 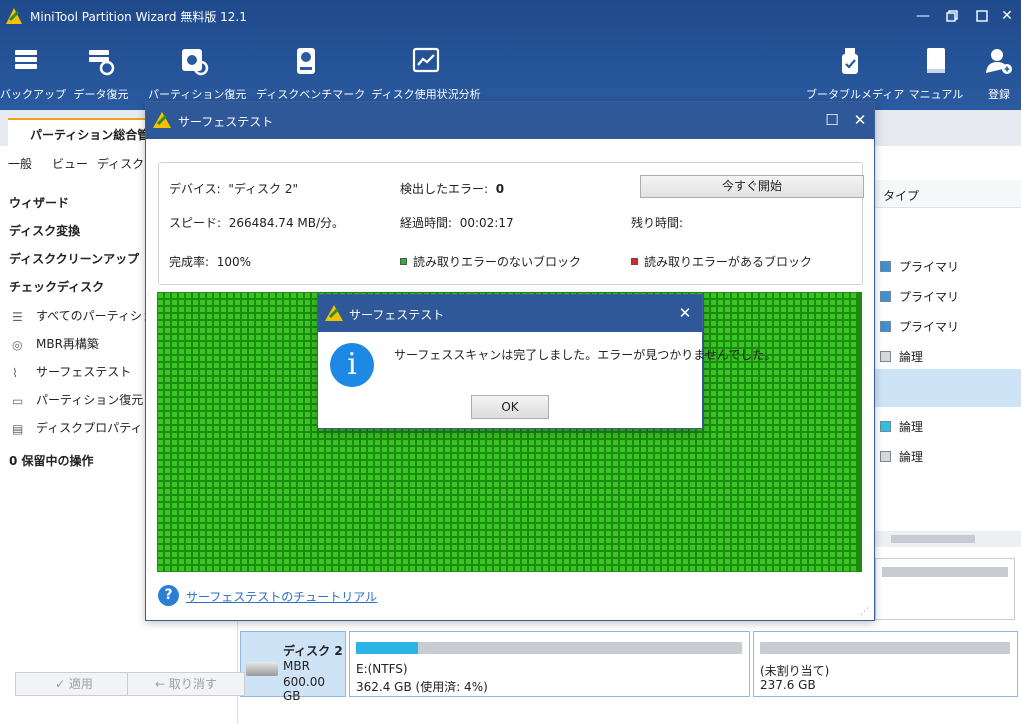 What do you see at coordinates (281, 596) in the screenshot?
I see `tutorial-link: サーフェステストのチュートリアル` at bounding box center [281, 596].